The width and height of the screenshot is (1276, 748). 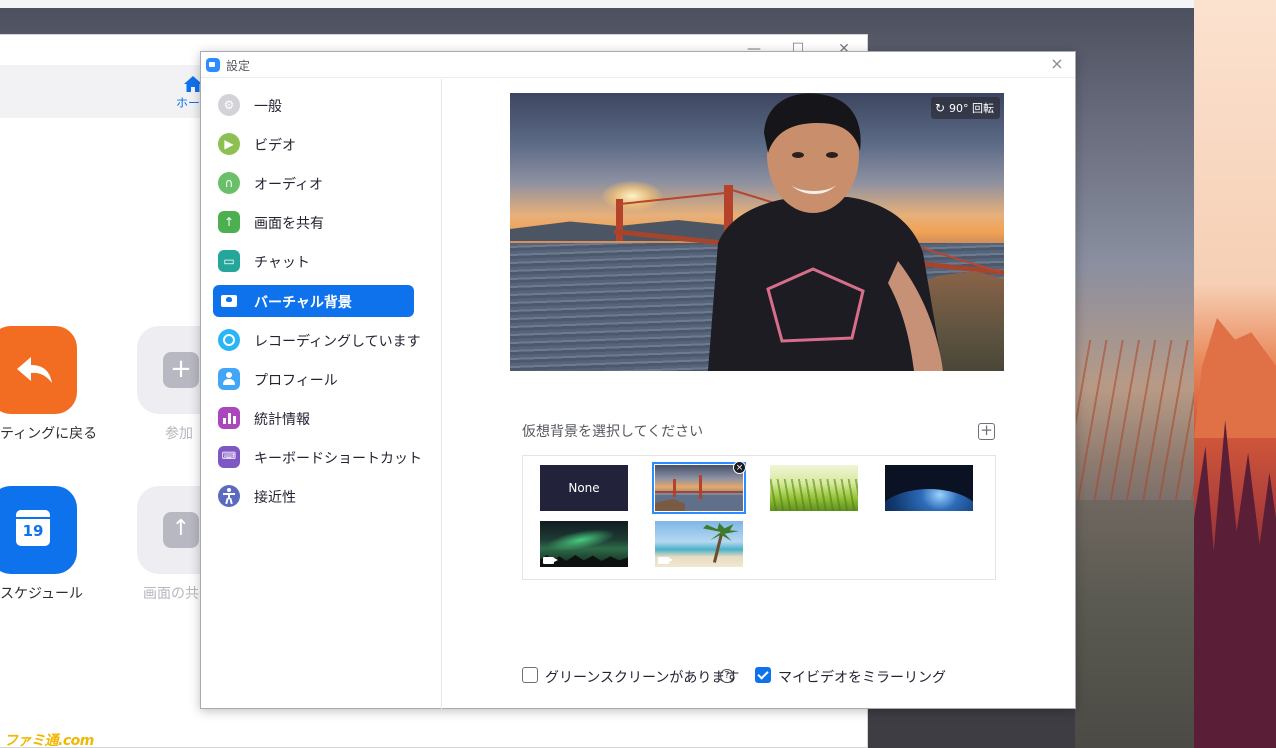 I want to click on green-screen-checkbox, so click(x=530, y=675).